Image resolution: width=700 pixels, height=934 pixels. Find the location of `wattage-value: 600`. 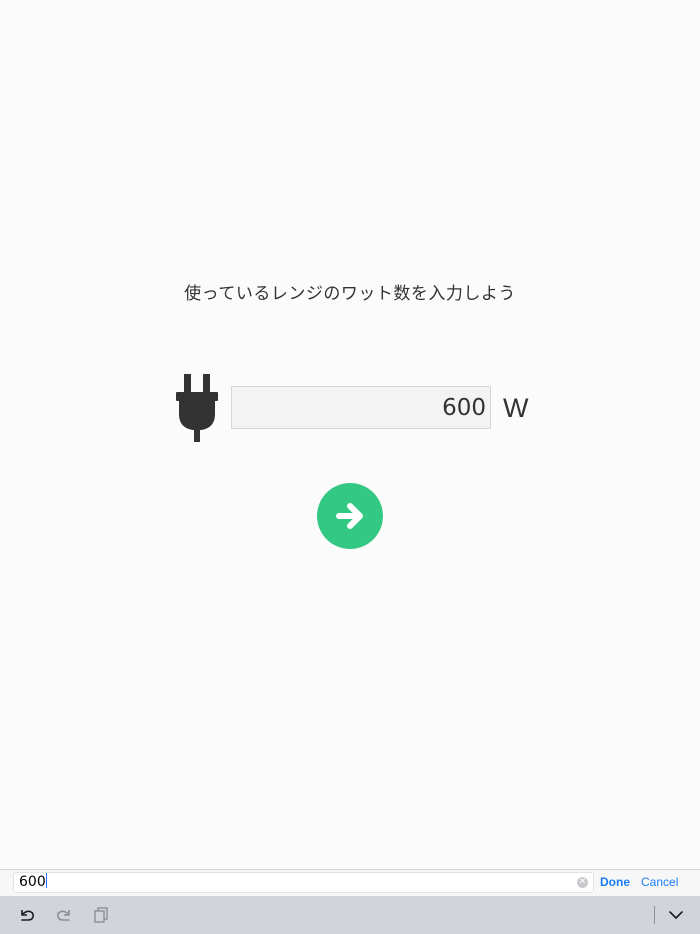

wattage-value: 600 is located at coordinates (464, 407).